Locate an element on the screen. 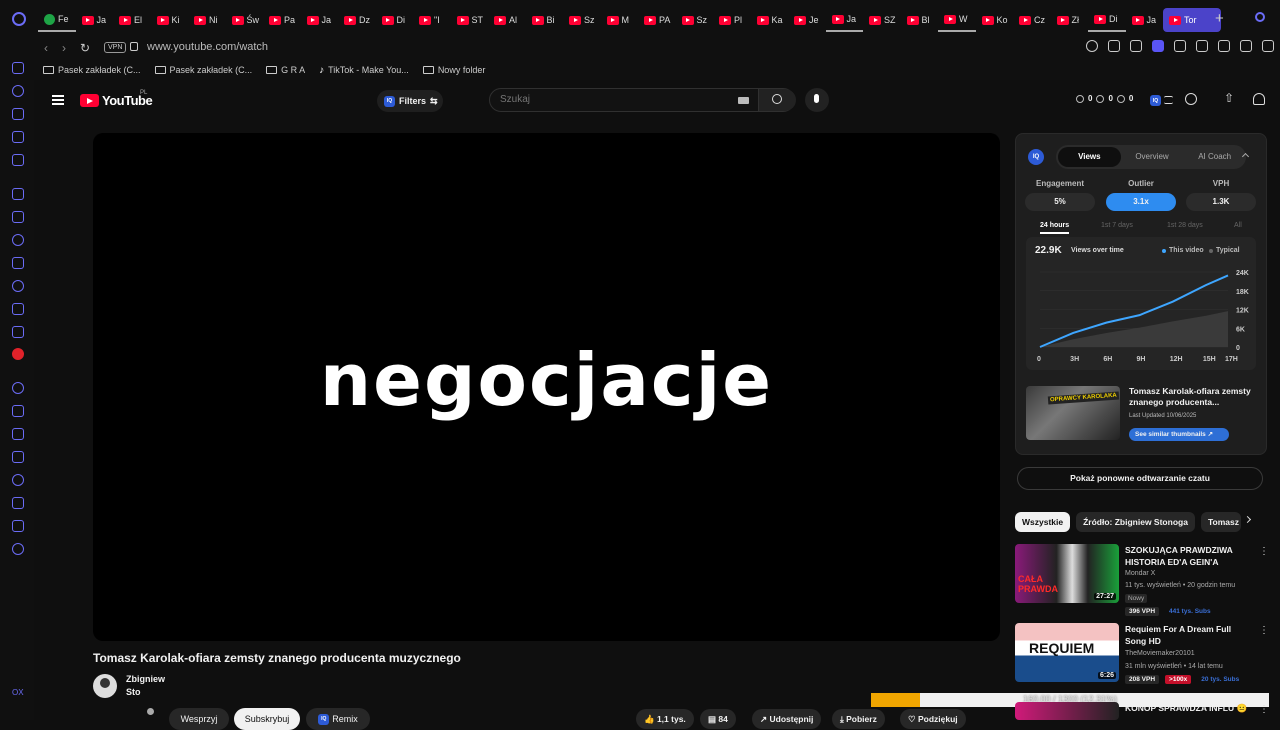 This screenshot has width=1280, height=730. chat-icon is located at coordinates (18, 240).